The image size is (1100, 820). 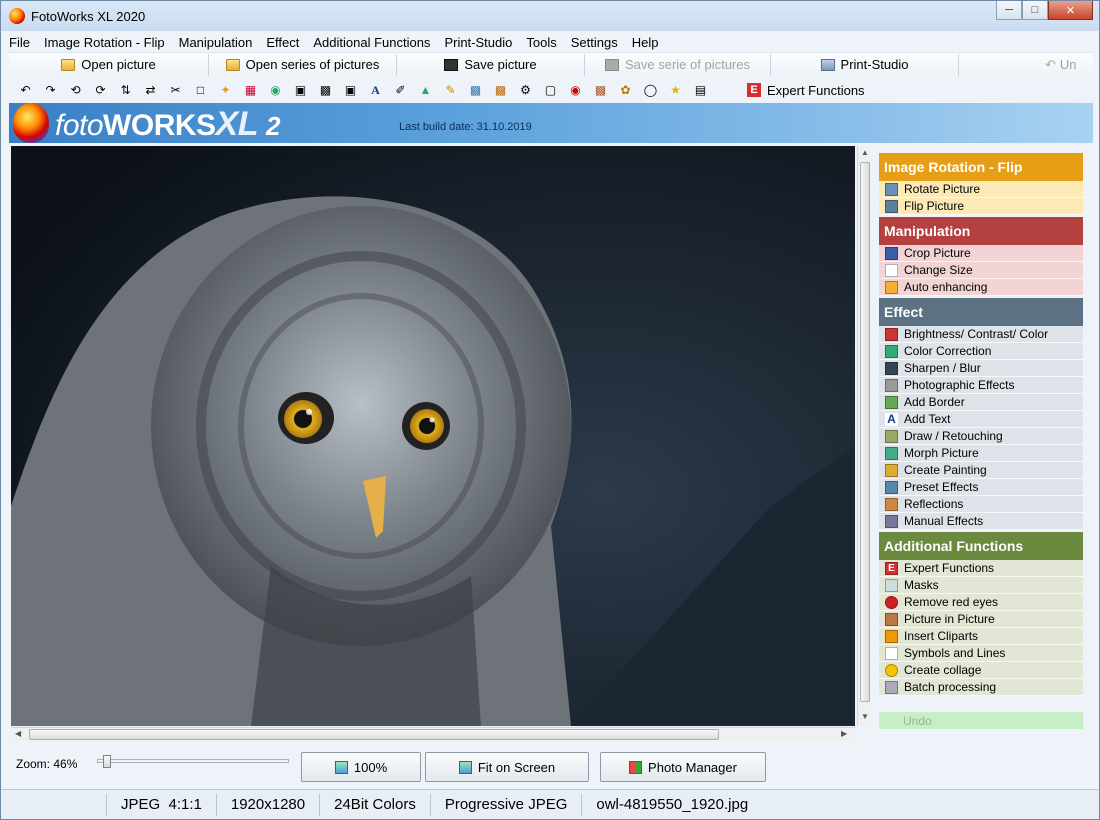 I want to click on menu-additional-functions: Additional Functions, so click(x=371, y=42).